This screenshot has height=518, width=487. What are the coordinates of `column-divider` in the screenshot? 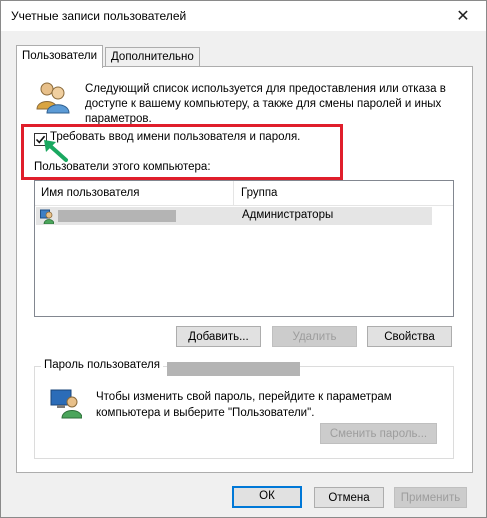 It's located at (233, 193).